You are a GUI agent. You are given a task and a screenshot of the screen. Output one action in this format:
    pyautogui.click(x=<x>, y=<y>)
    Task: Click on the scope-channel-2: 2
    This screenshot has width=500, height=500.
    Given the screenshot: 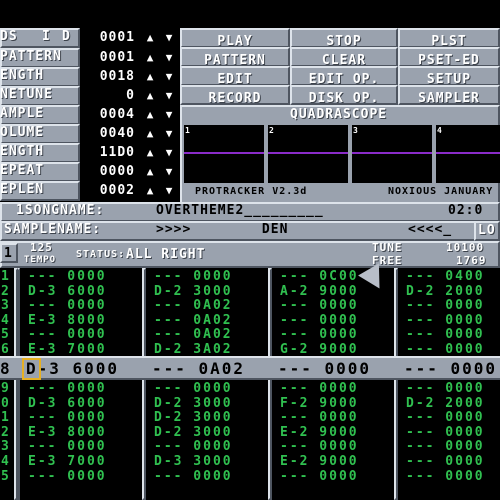 What is the action you would take?
    pyautogui.click(x=308, y=154)
    